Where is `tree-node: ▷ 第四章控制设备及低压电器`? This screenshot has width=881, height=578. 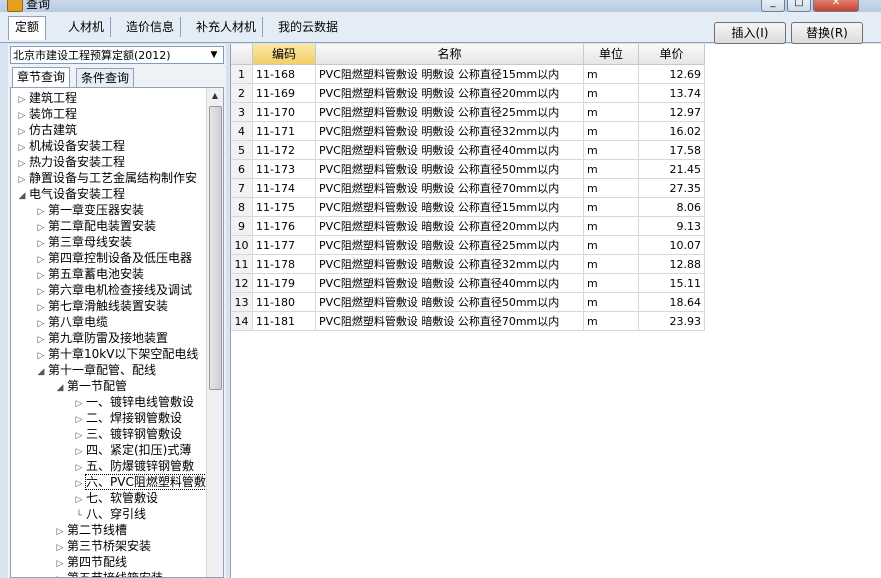
tree-node: ▷ 第四章控制设备及低压电器 is located at coordinates (113, 258).